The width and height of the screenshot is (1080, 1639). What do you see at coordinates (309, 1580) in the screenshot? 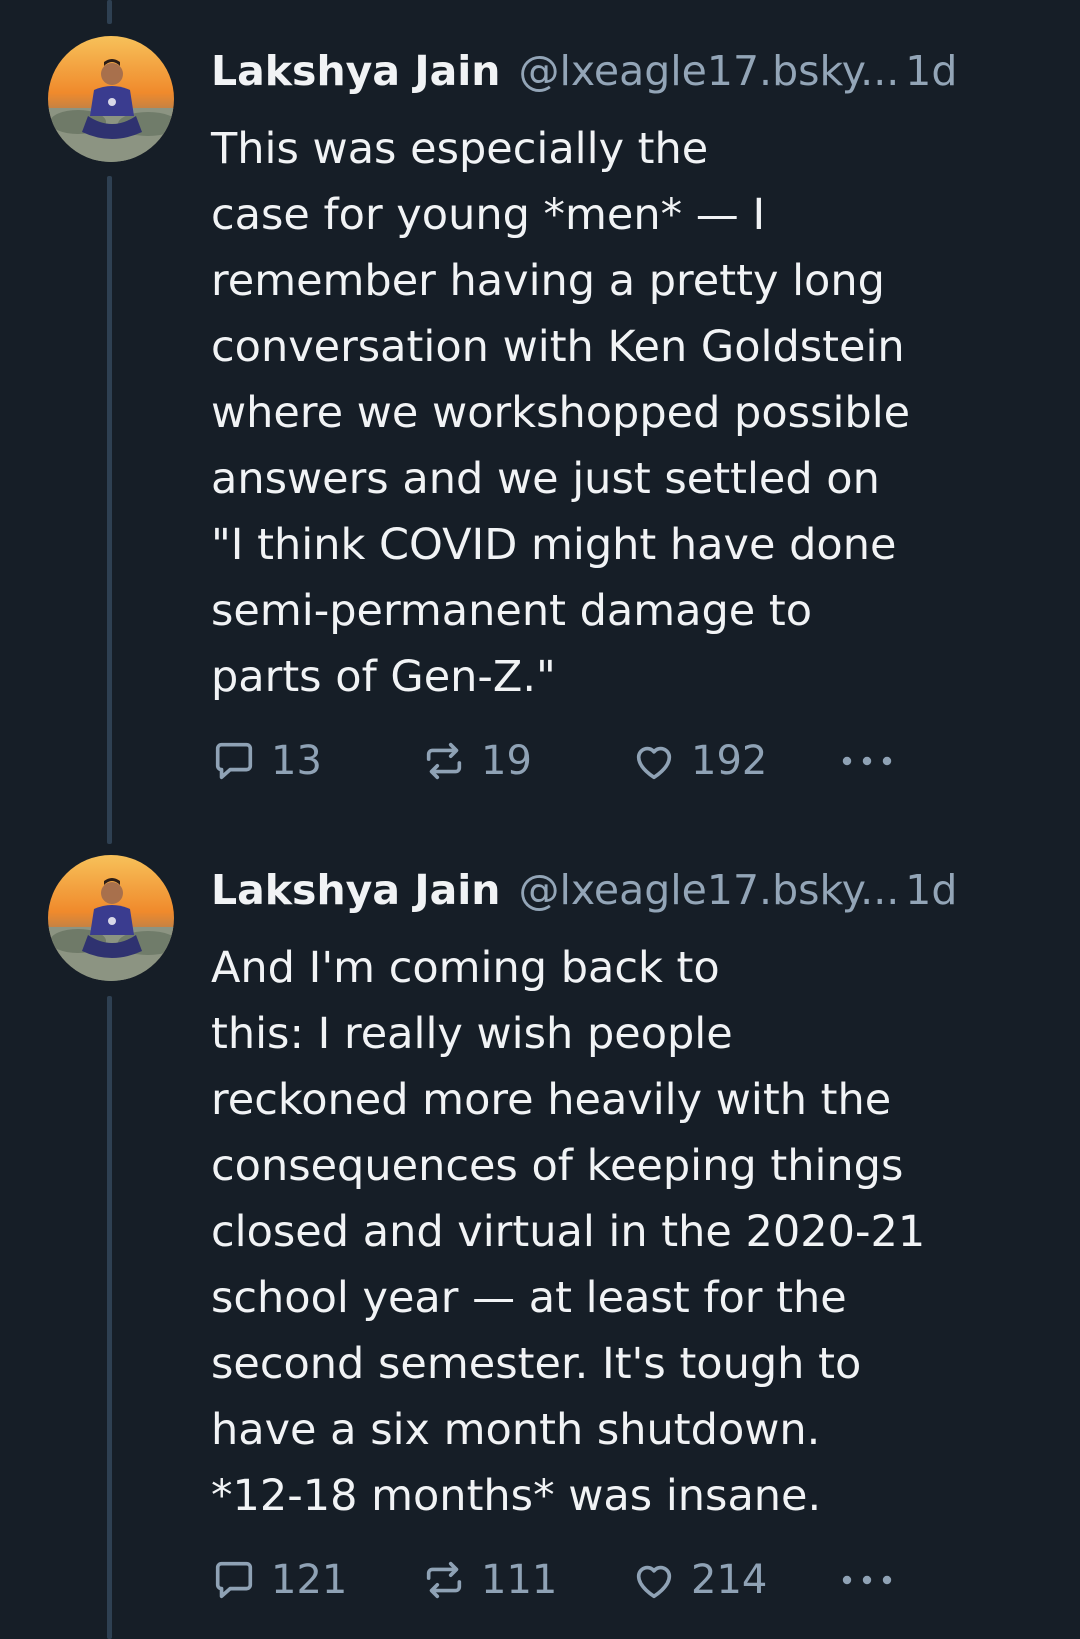
I see `reply-count: 121` at bounding box center [309, 1580].